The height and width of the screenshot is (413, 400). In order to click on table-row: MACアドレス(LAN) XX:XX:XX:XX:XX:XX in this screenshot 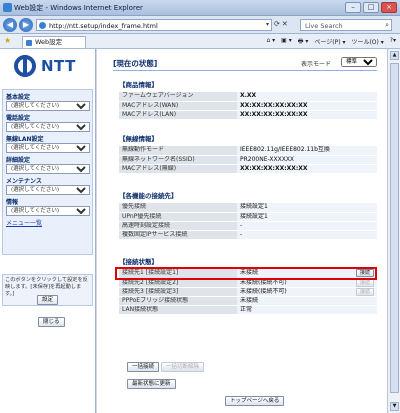, I will do `click(248, 115)`.